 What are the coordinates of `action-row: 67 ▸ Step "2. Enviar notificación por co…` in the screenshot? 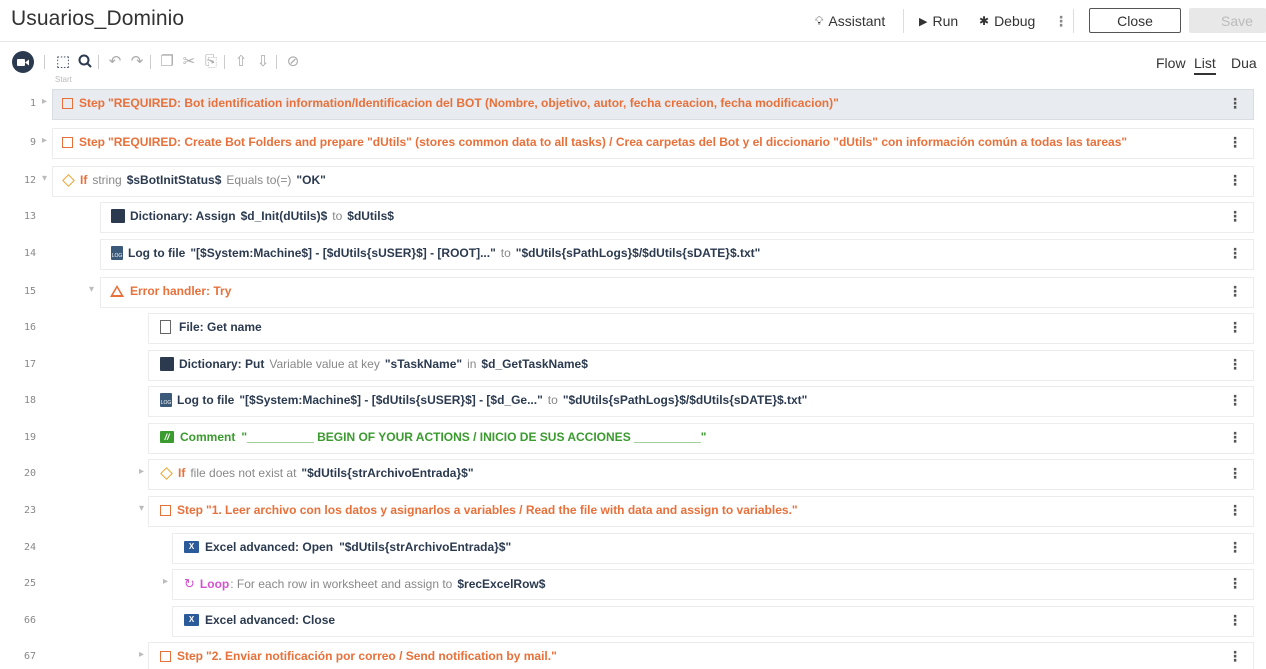 It's located at (633, 655).